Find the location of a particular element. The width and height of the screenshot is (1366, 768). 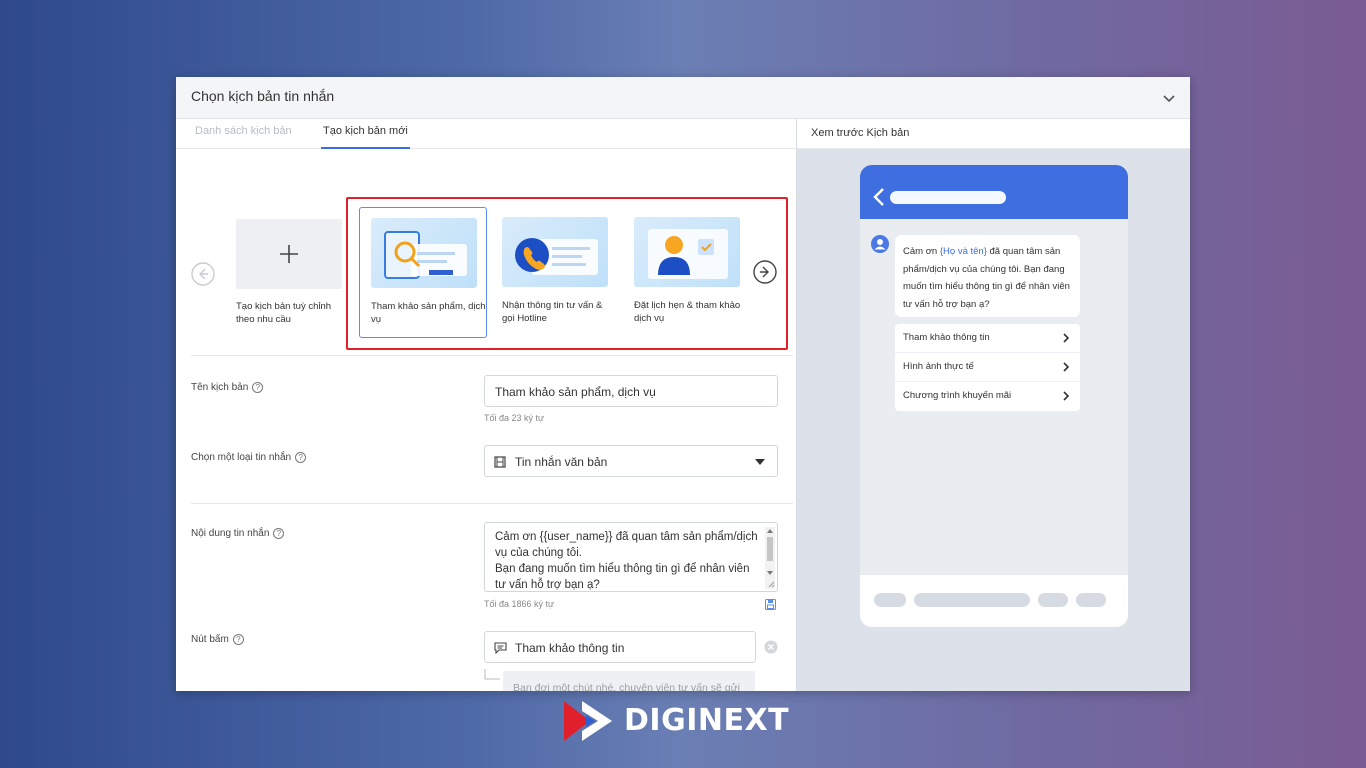

name-variable: {Họ và tên} is located at coordinates (963, 251).